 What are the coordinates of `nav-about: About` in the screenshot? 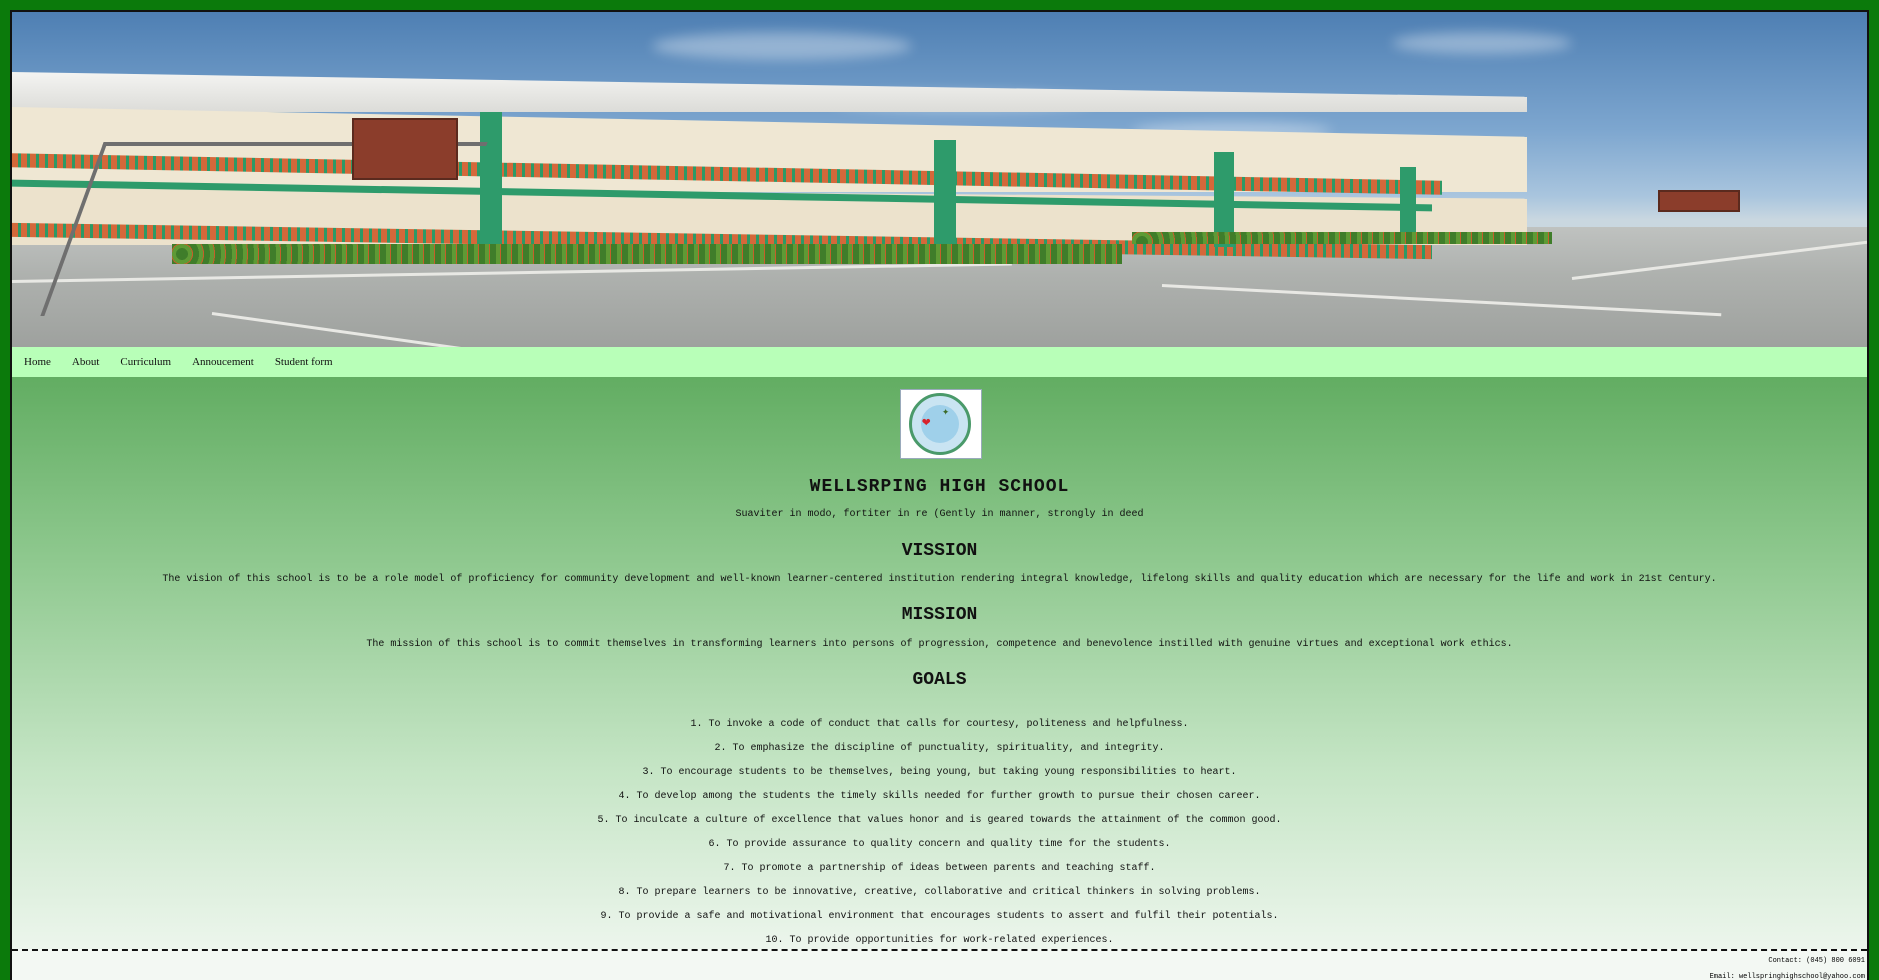 It's located at (86, 362).